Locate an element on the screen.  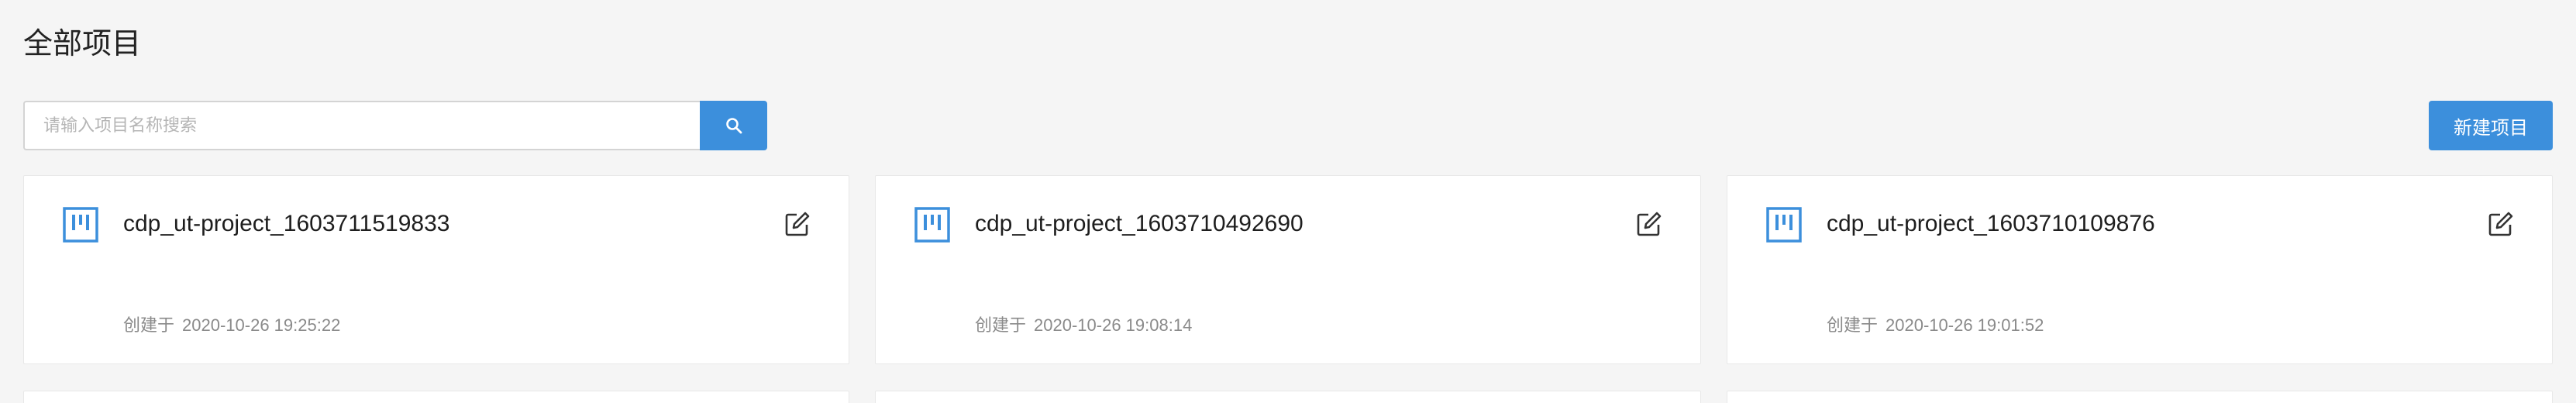
project-created: 创建于 2020-10-26 19:08:14 is located at coordinates (1083, 325).